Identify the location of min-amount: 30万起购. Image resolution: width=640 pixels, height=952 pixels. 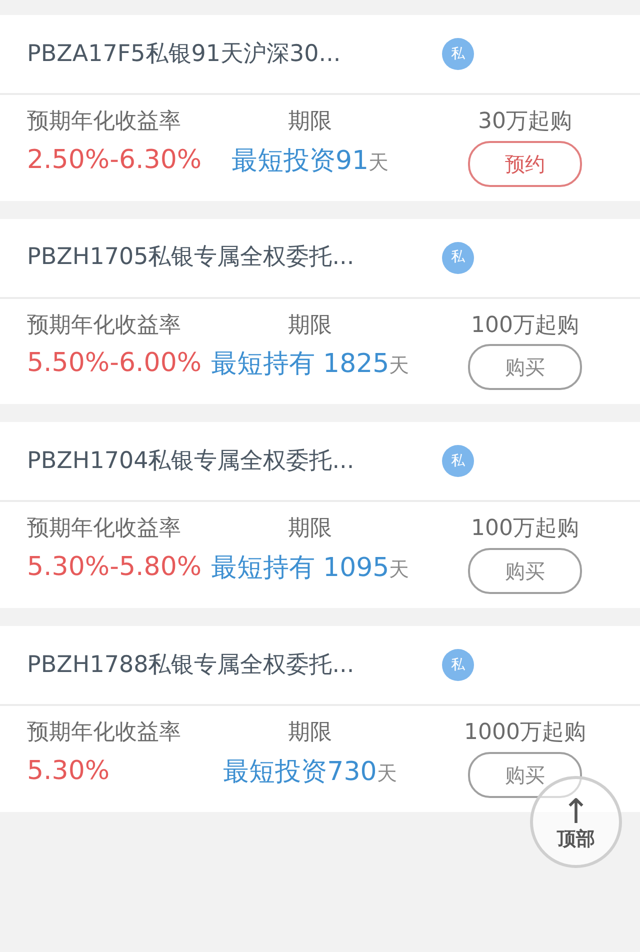
(525, 122).